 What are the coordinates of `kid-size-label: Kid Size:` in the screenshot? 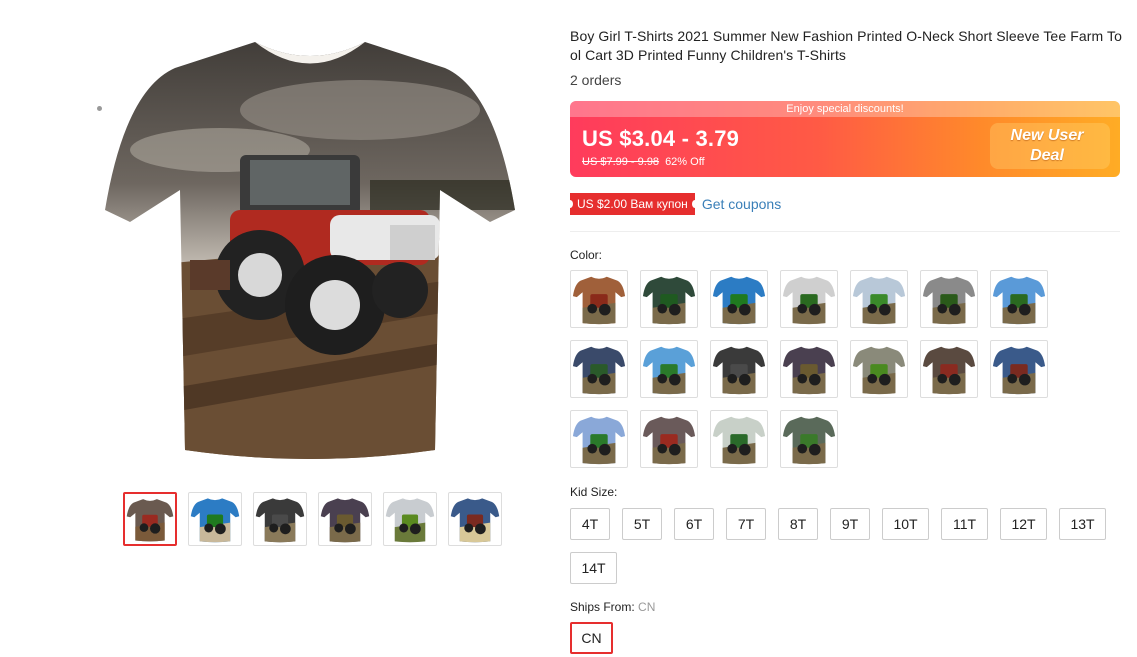 It's located at (594, 492).